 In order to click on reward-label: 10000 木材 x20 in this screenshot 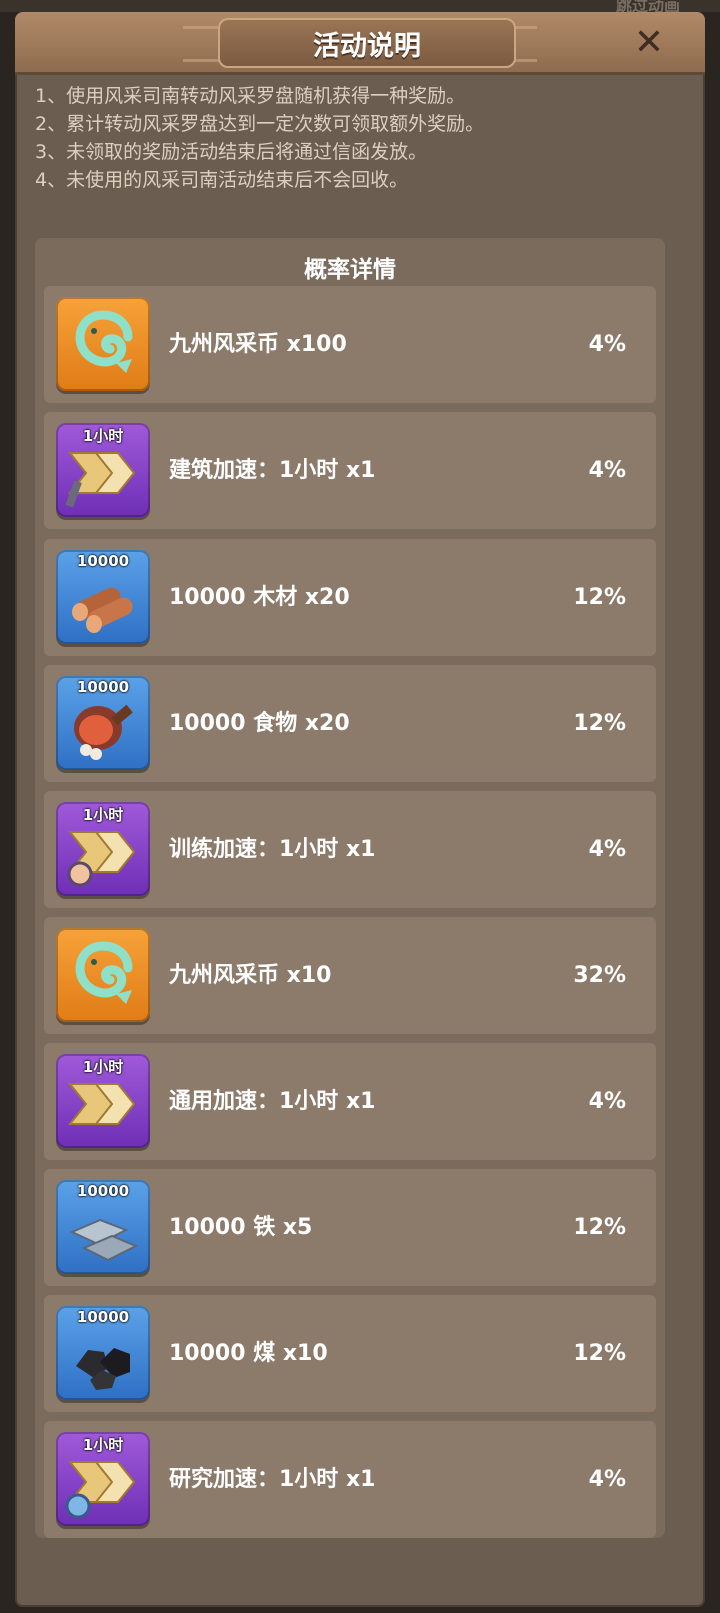, I will do `click(259, 597)`.